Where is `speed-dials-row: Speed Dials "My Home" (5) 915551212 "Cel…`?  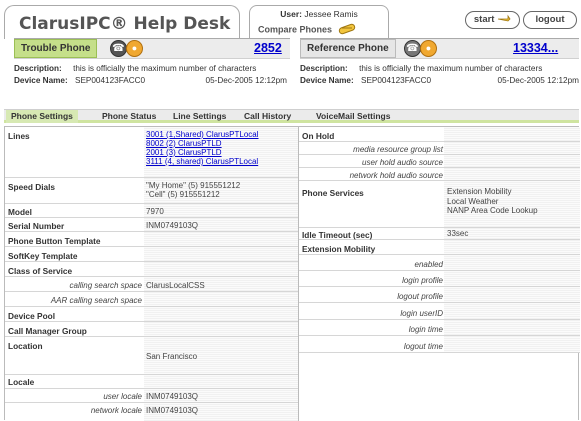
speed-dials-row: Speed Dials "My Home" (5) 915551212 "Cel… is located at coordinates (151, 191).